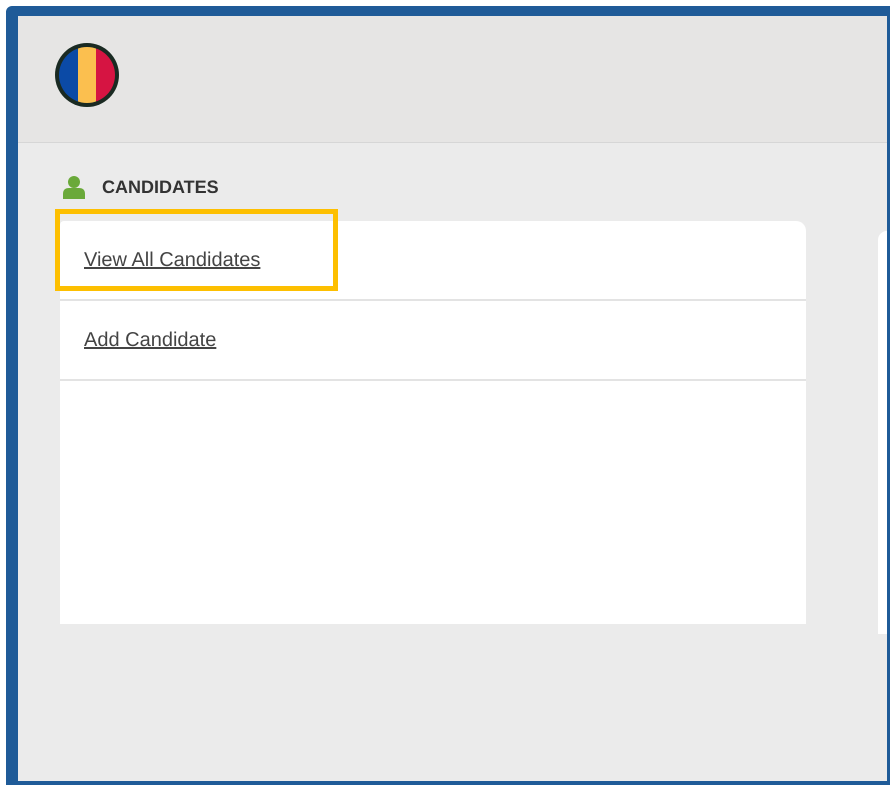  Describe the element at coordinates (172, 260) in the screenshot. I see `menu-link: View All Candidates` at that location.